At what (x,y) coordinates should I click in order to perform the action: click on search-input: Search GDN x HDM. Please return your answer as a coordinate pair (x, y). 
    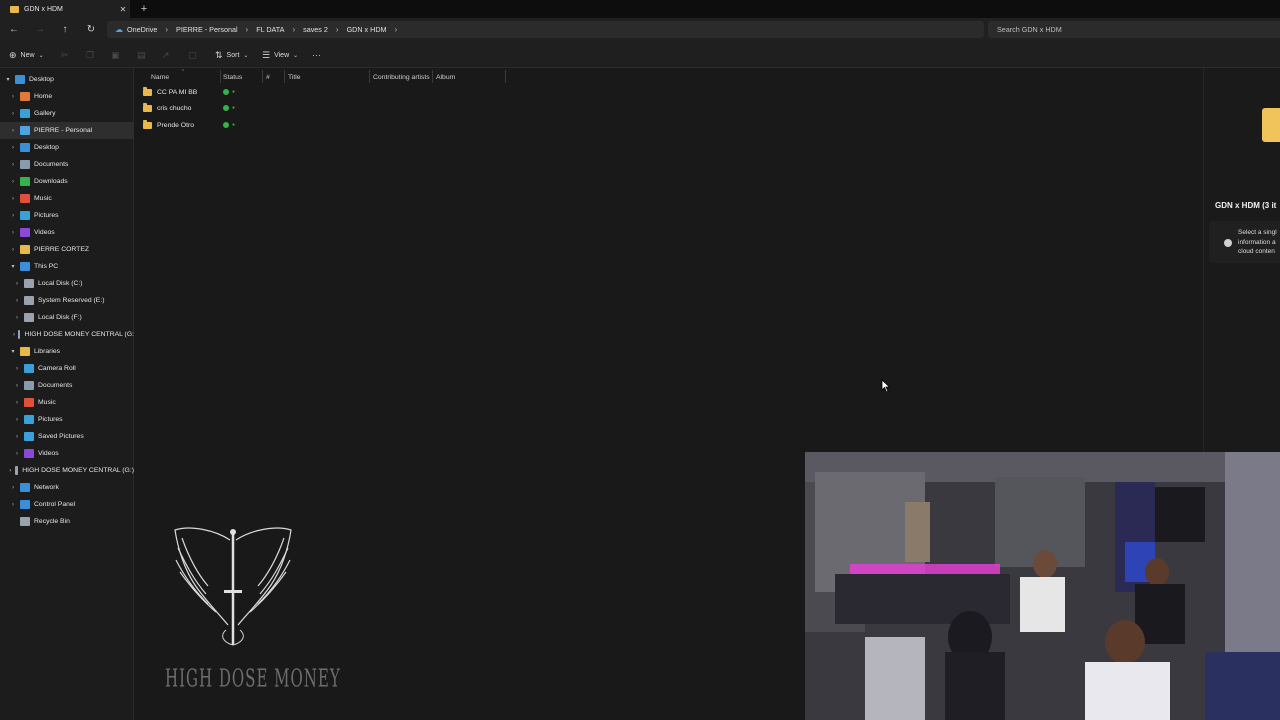
    Looking at the image, I should click on (1134, 29).